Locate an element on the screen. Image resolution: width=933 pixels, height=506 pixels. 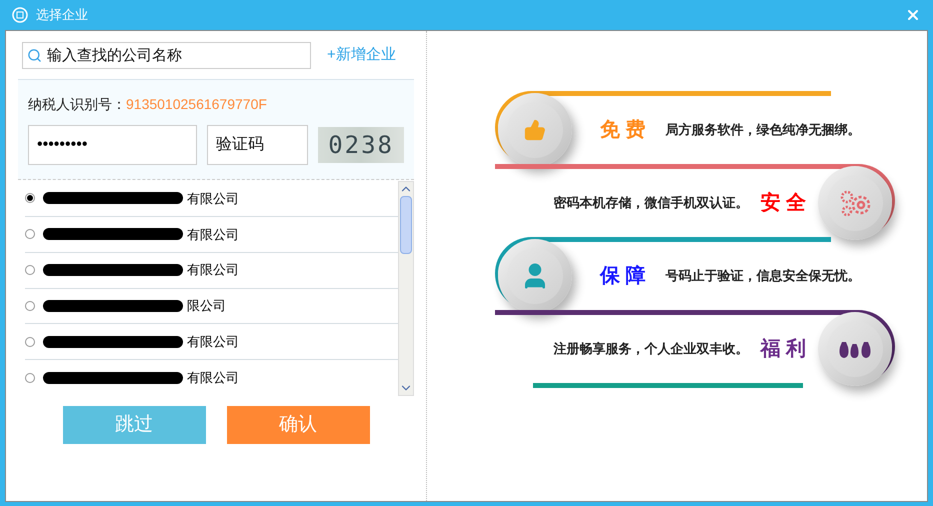
gears-icon is located at coordinates (855, 203).